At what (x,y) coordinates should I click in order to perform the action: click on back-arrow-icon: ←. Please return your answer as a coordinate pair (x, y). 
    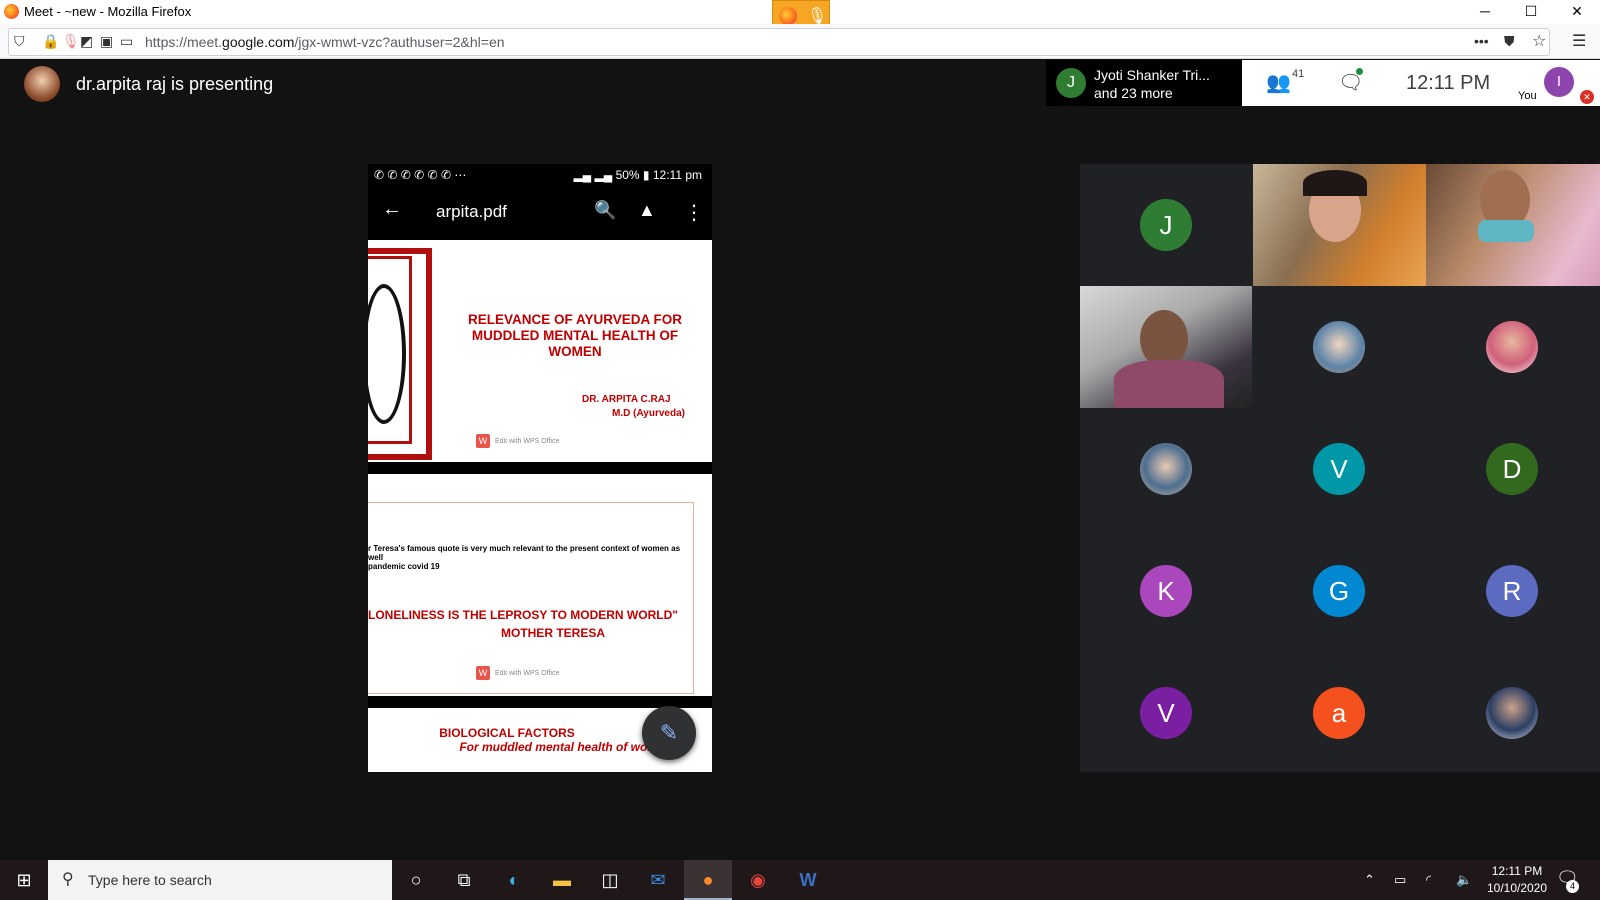
    Looking at the image, I should click on (392, 209).